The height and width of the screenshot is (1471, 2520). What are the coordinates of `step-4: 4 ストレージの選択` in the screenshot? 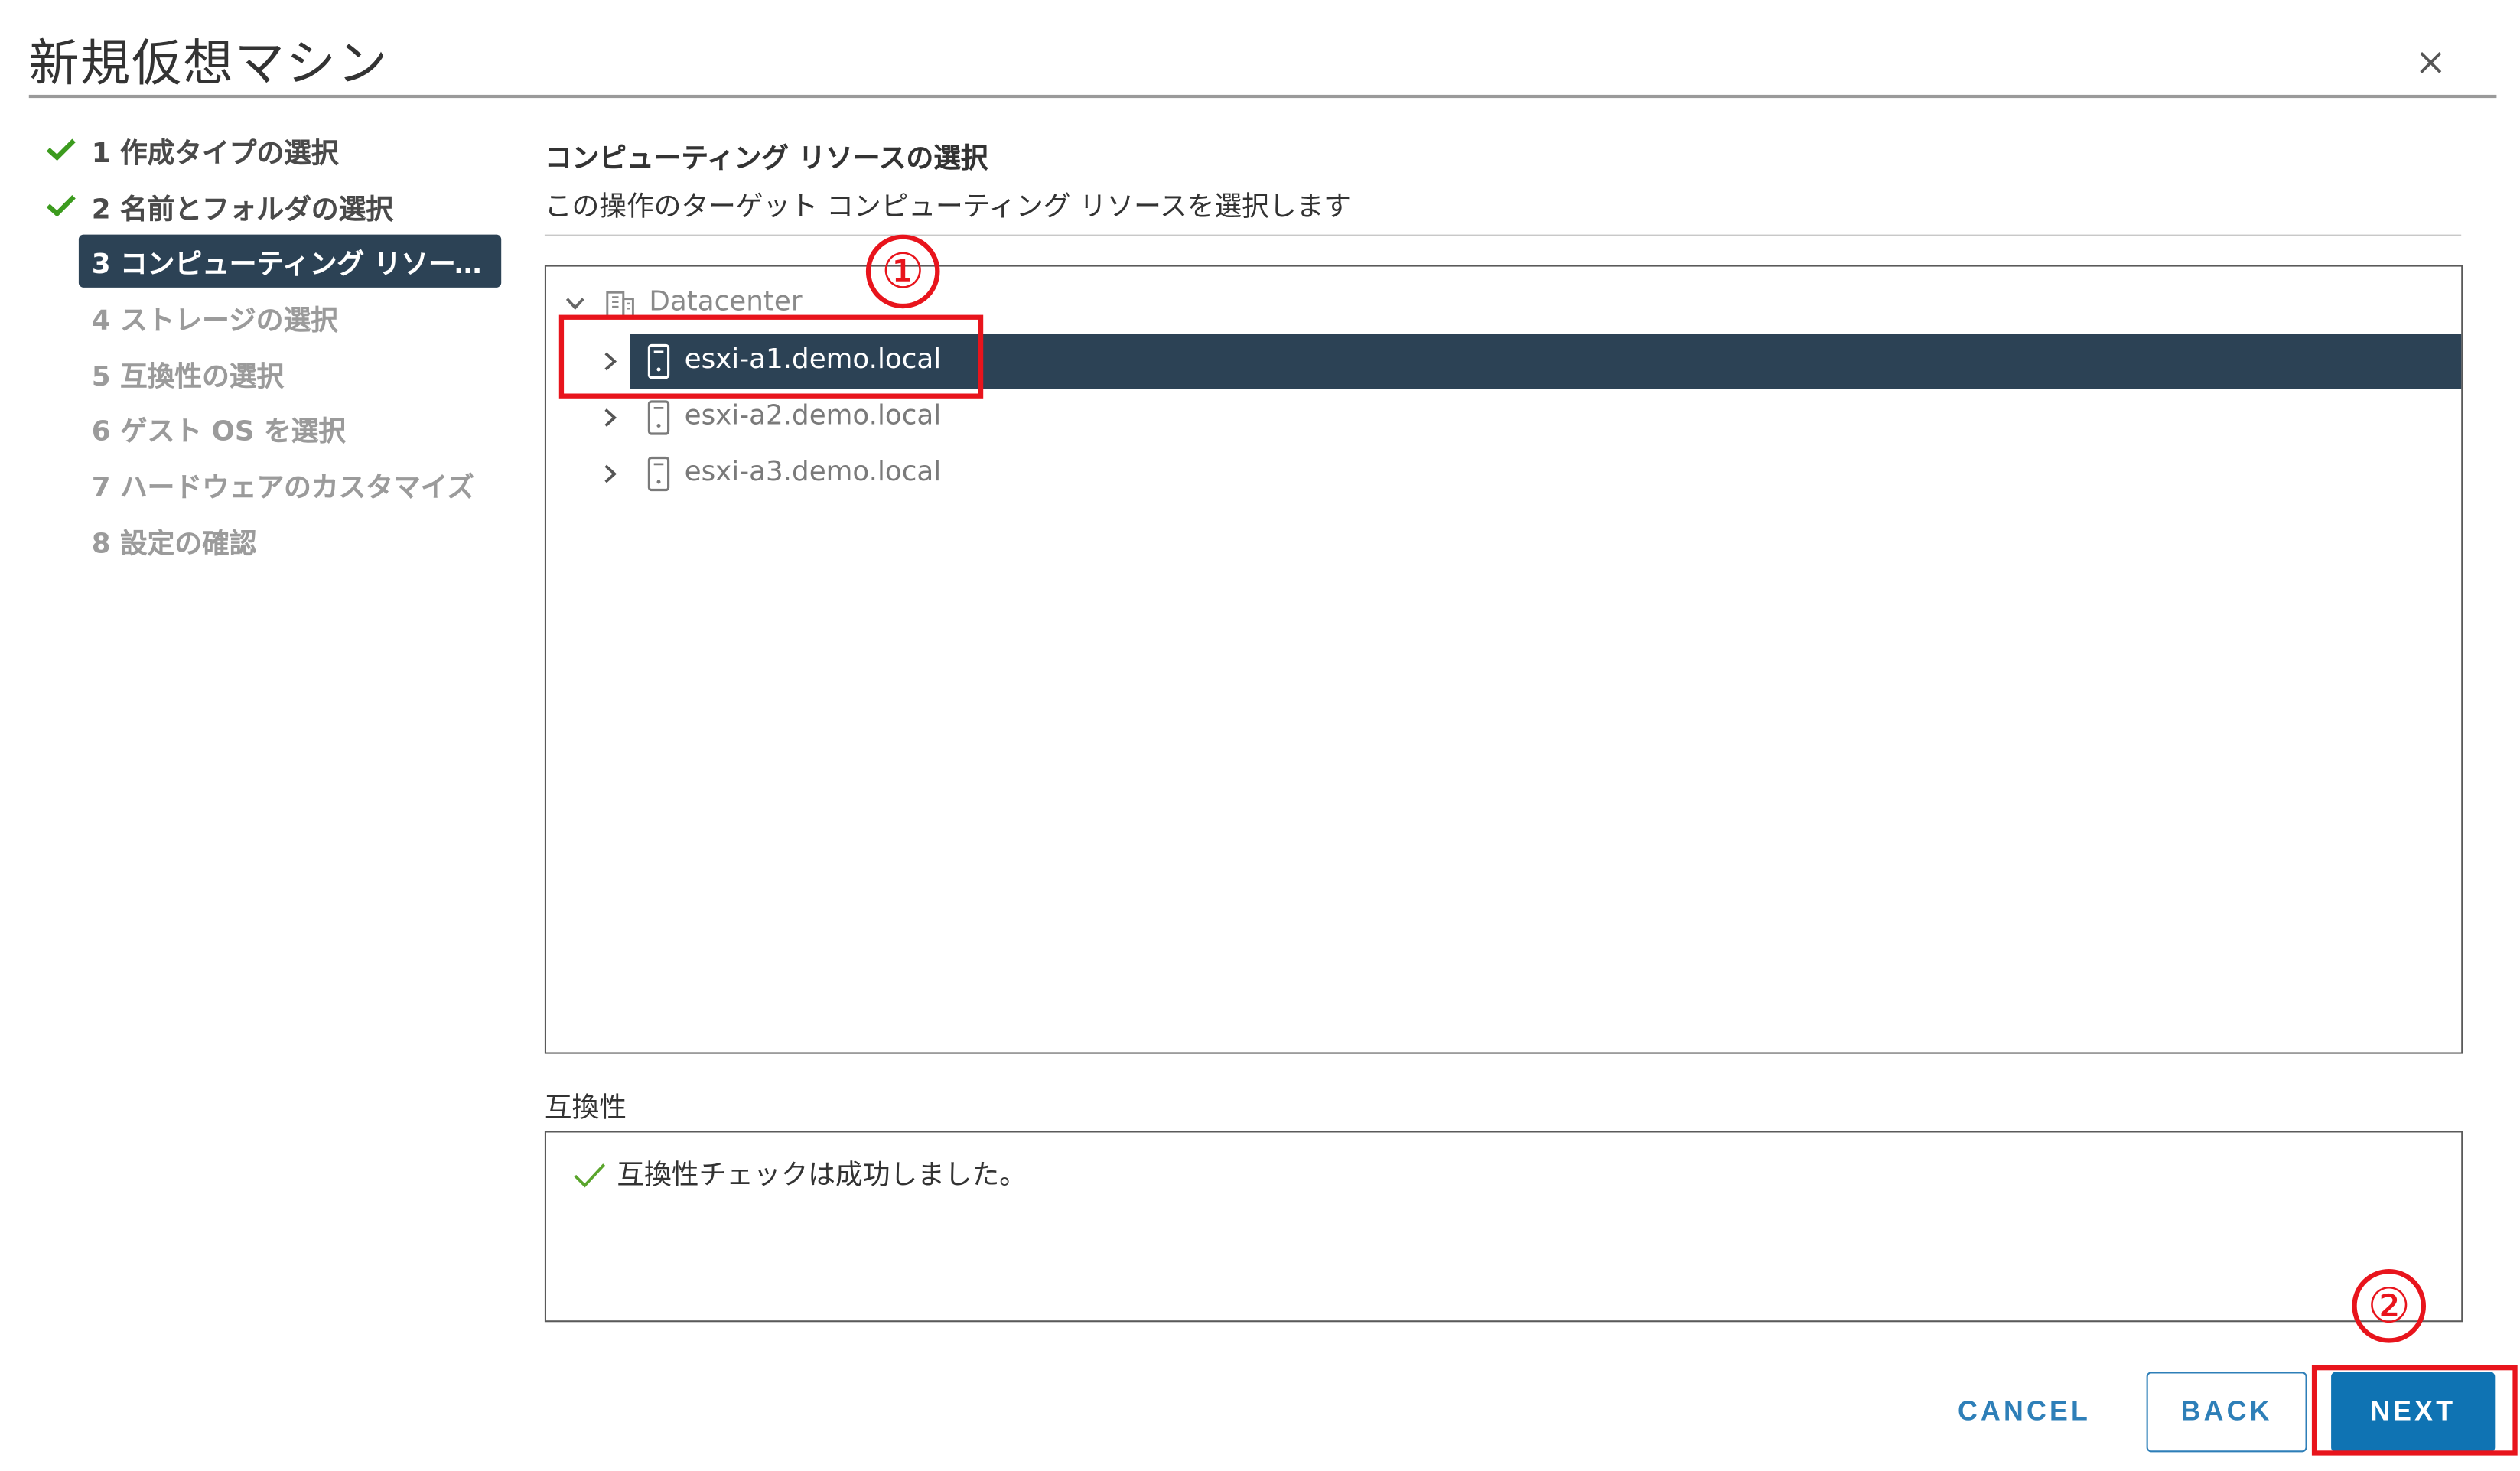 It's located at (270, 317).